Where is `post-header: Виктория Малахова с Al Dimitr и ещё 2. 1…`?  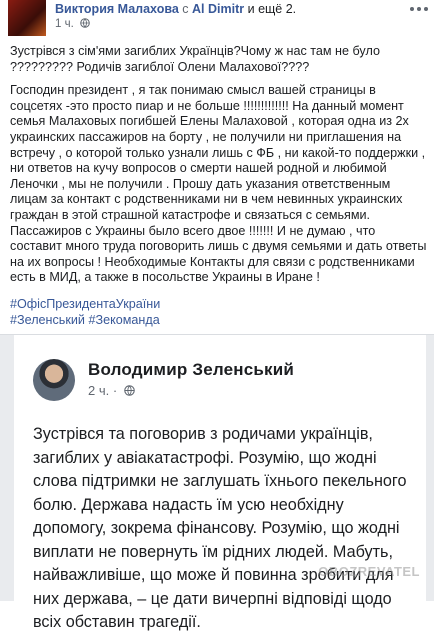
post-header: Виктория Малахова с Al Dimitr и ещё 2. 1… is located at coordinates (217, 18).